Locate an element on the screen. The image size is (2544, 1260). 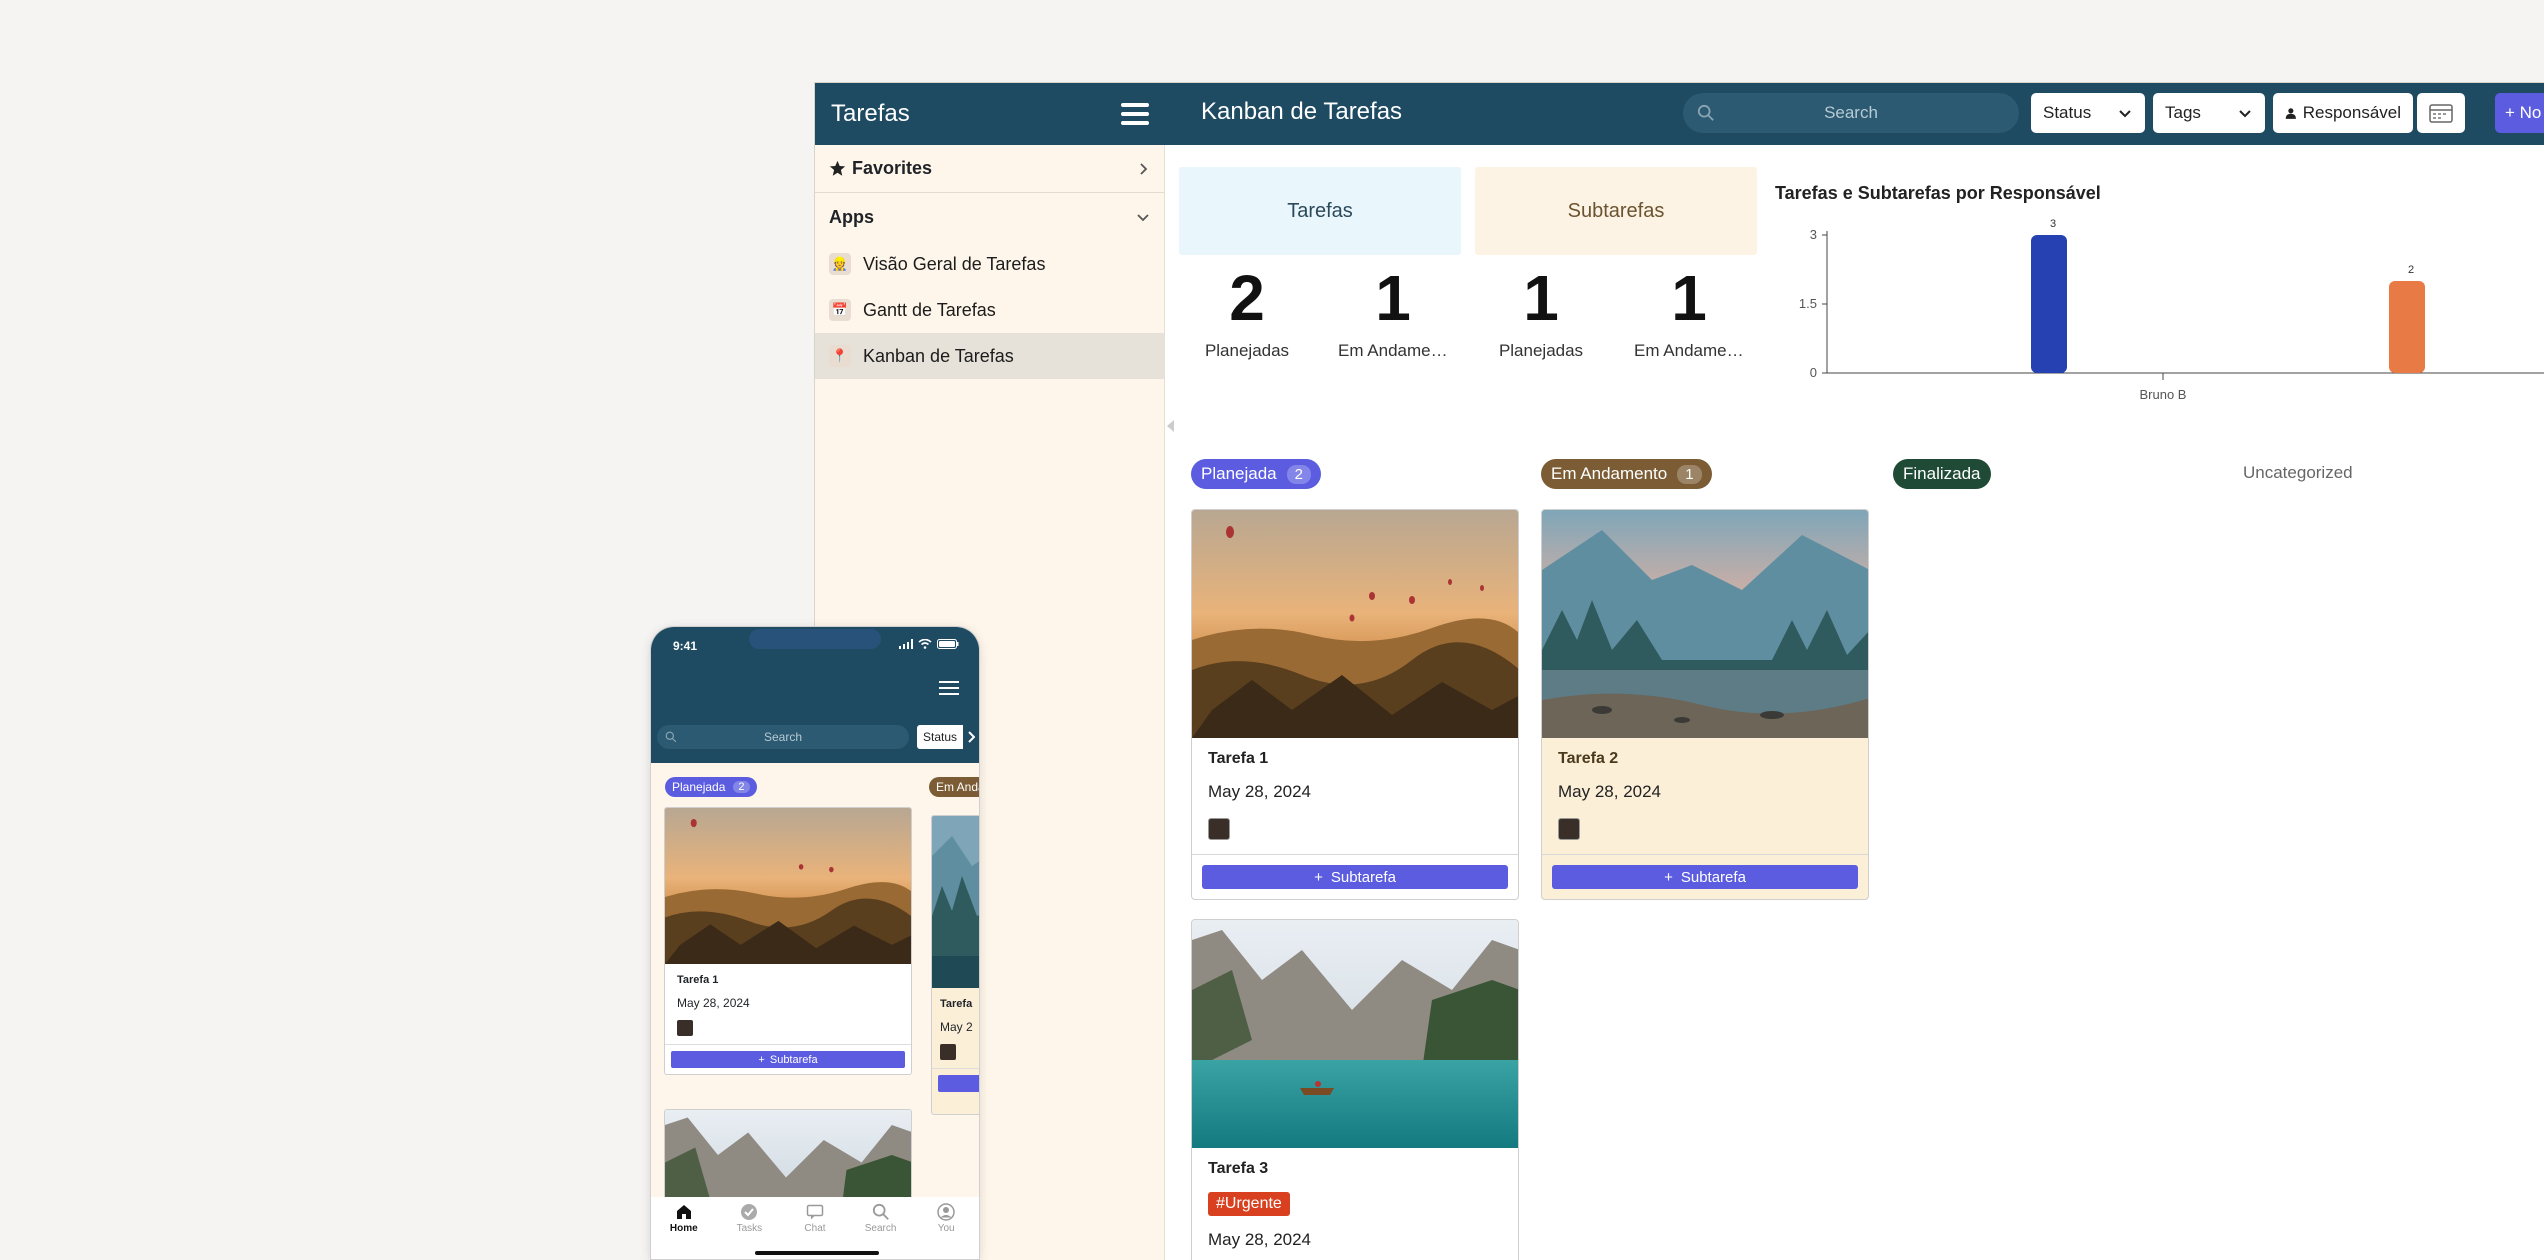
card-title: Tarefa is located at coordinates (956, 1004).